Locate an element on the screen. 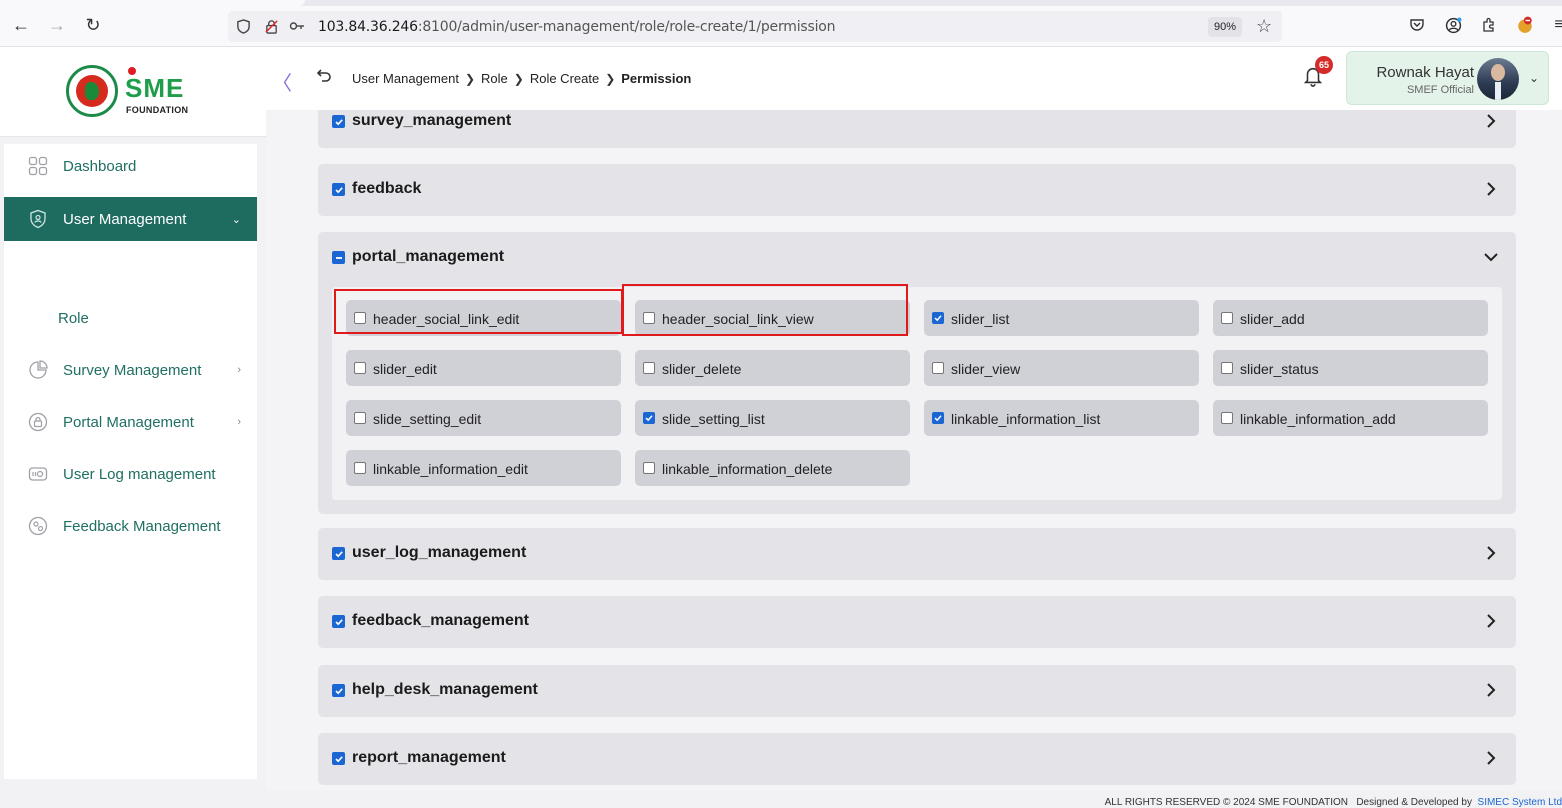 The width and height of the screenshot is (1562, 808). permission-item: slide_setting_edit is located at coordinates (483, 418).